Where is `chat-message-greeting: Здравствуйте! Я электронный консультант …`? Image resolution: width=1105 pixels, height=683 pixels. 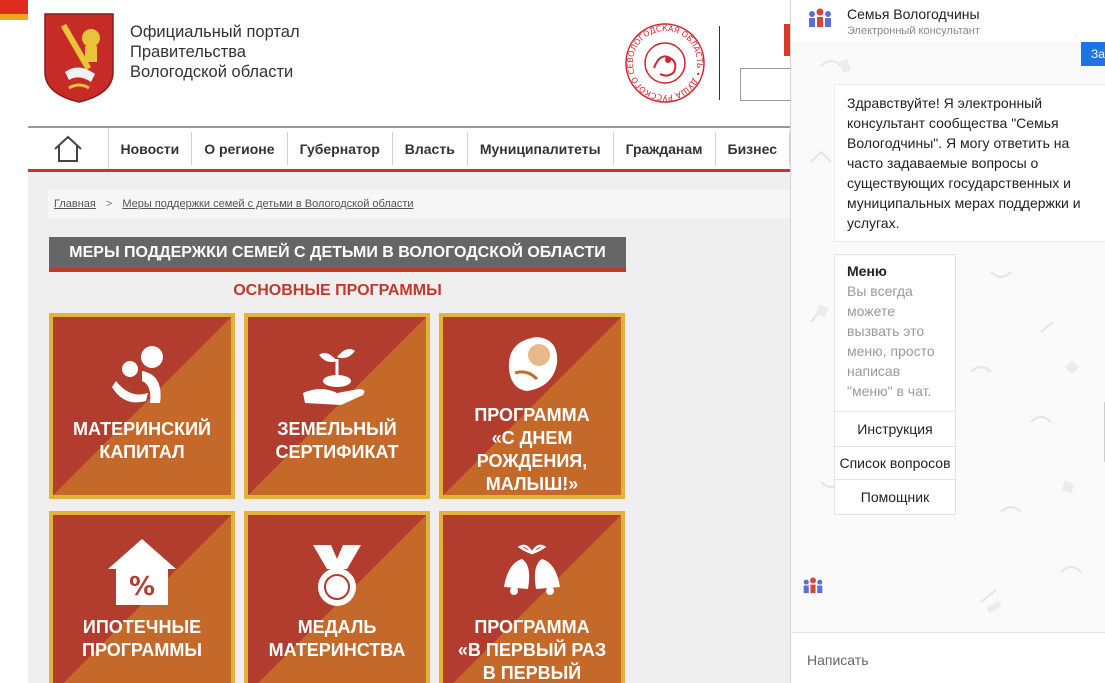 chat-message-greeting: Здравствуйте! Я электронный консультант … is located at coordinates (969, 163).